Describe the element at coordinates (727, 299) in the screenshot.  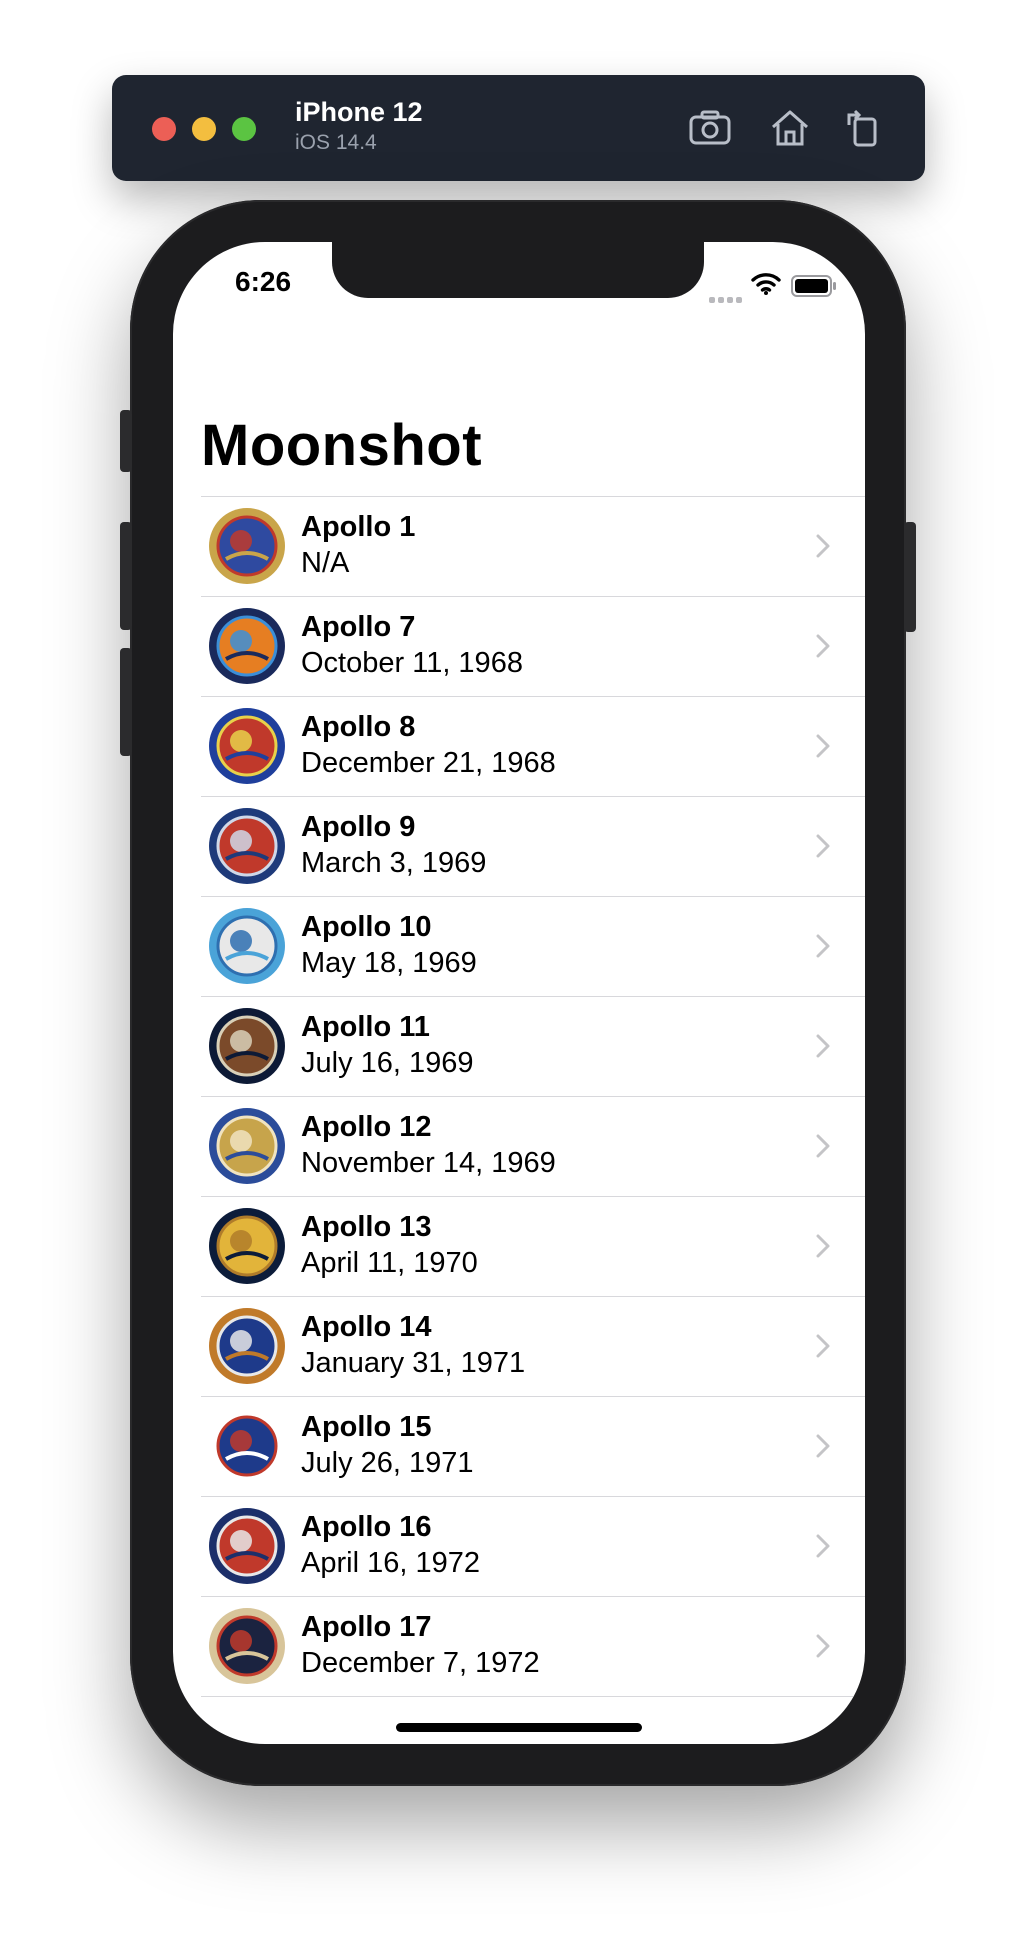
I see `cellular-signal-icon` at that location.